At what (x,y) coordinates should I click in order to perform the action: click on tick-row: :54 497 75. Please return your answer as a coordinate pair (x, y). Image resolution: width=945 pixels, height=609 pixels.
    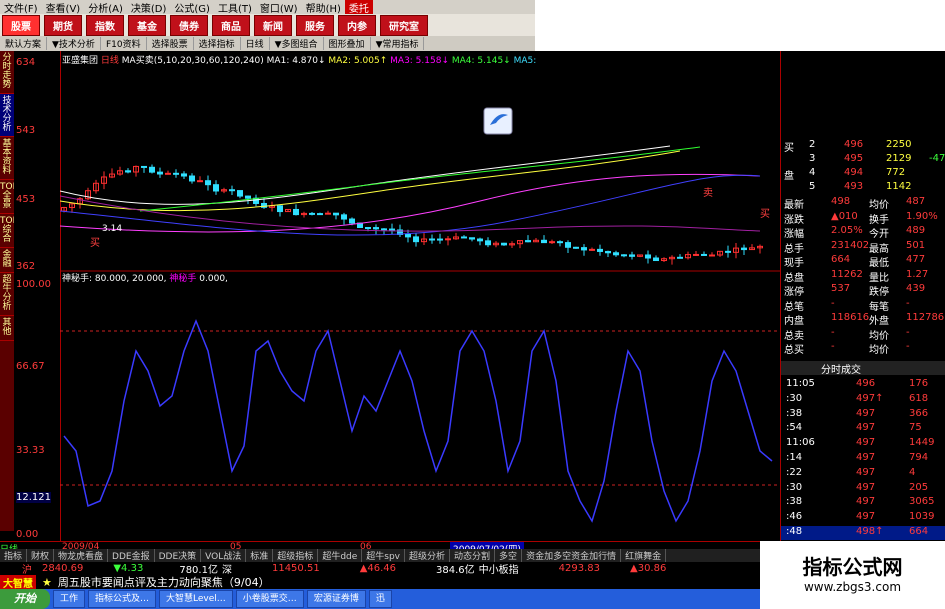
    Looking at the image, I should click on (863, 429).